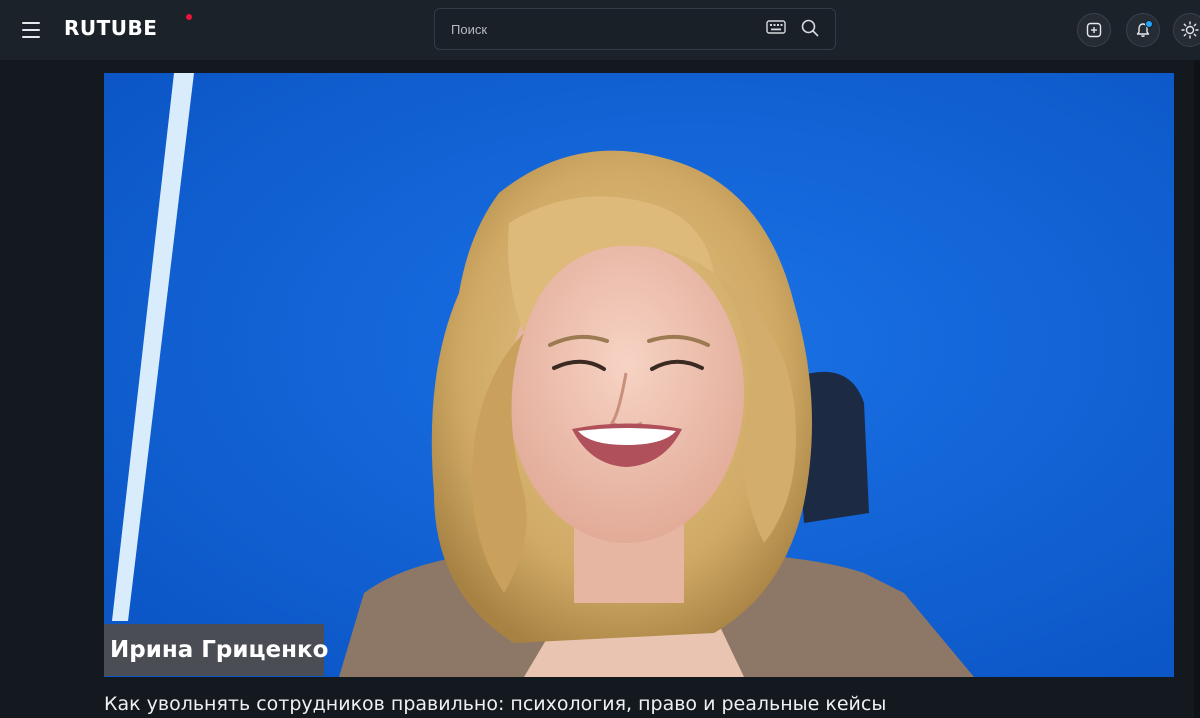 This screenshot has height=718, width=1200. Describe the element at coordinates (776, 27) in the screenshot. I see `keyboard-icon` at that location.